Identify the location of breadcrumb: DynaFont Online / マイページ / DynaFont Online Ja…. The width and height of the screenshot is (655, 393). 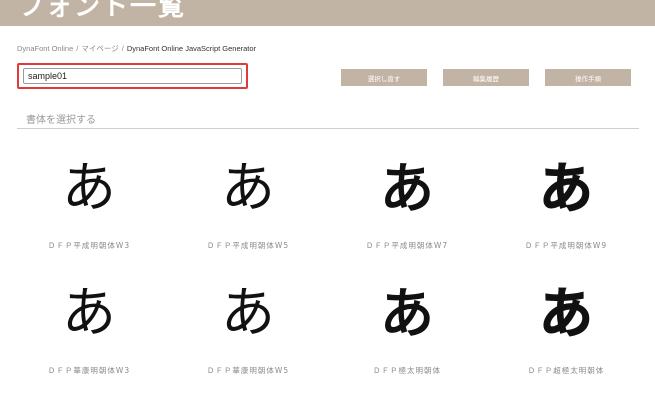
(136, 48).